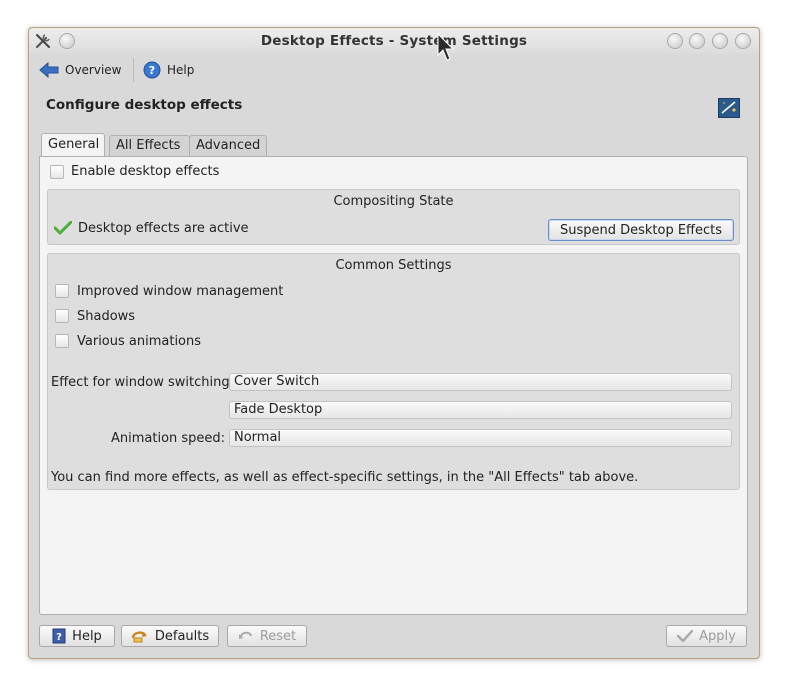 The height and width of the screenshot is (685, 786). Describe the element at coordinates (57, 172) in the screenshot. I see `enable-effects-checkbox` at that location.